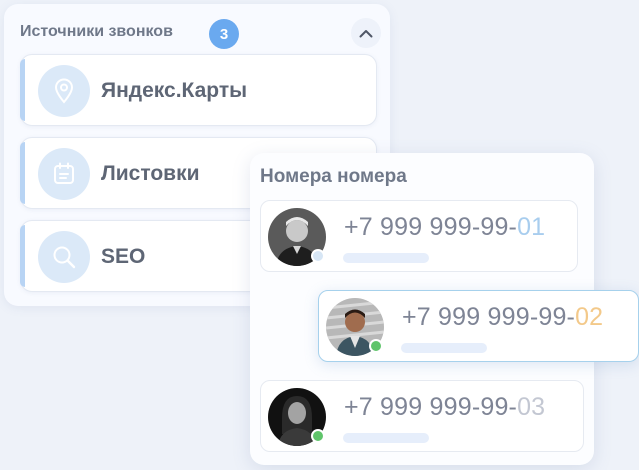  What do you see at coordinates (64, 257) in the screenshot?
I see `search-icon` at bounding box center [64, 257].